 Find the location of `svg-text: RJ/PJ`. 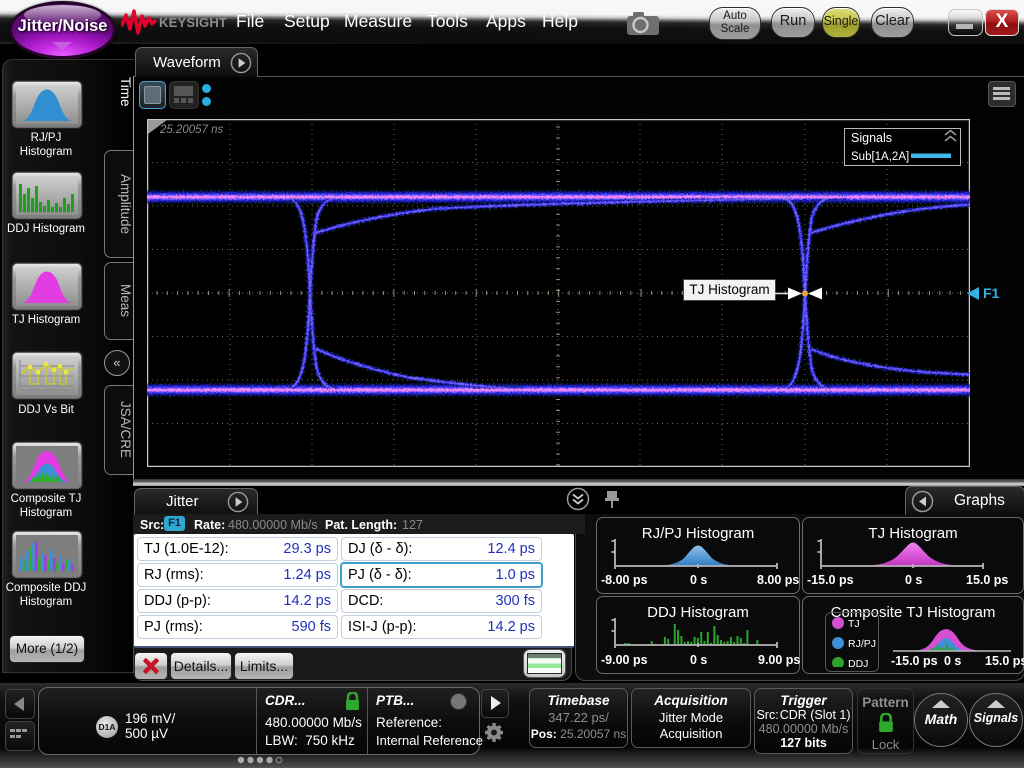

svg-text: RJ/PJ is located at coordinates (862, 644).